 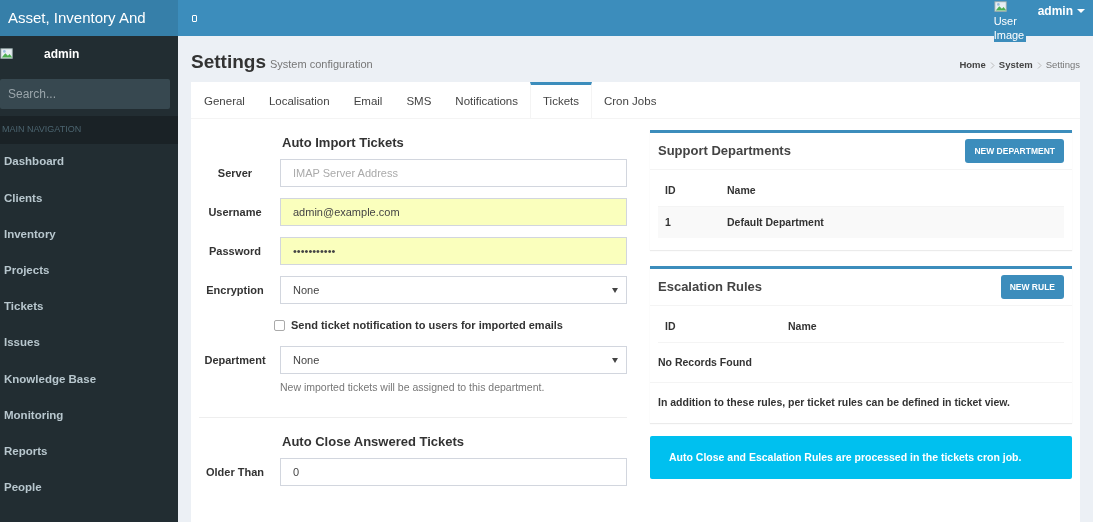 What do you see at coordinates (1061, 11) in the screenshot?
I see `user-menu: admin` at bounding box center [1061, 11].